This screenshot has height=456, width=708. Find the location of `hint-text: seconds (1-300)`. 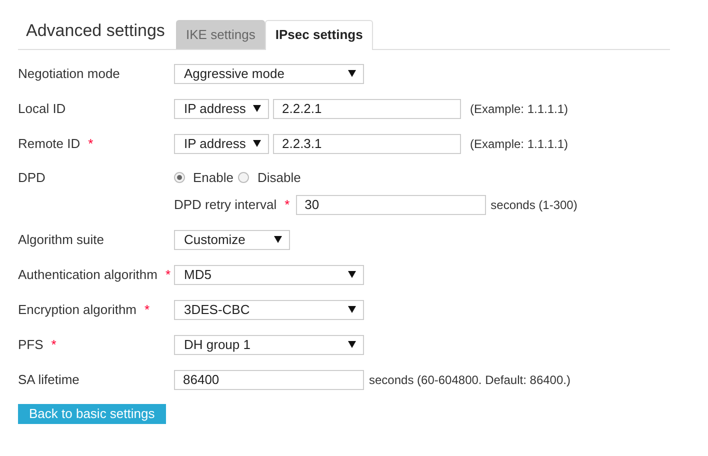

hint-text: seconds (1-300) is located at coordinates (534, 205).